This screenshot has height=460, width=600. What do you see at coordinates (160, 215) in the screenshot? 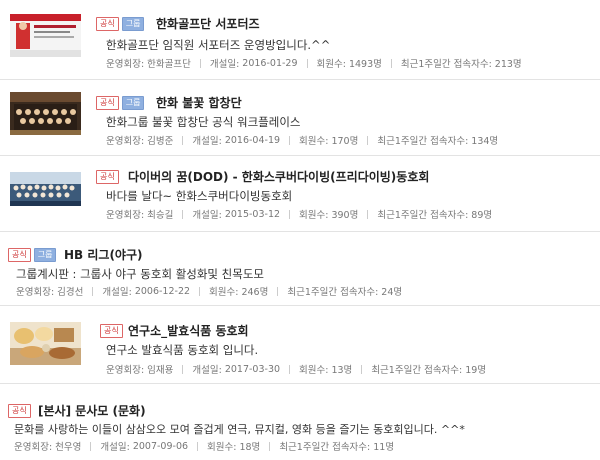
I see `admin-value: 최승길` at bounding box center [160, 215].